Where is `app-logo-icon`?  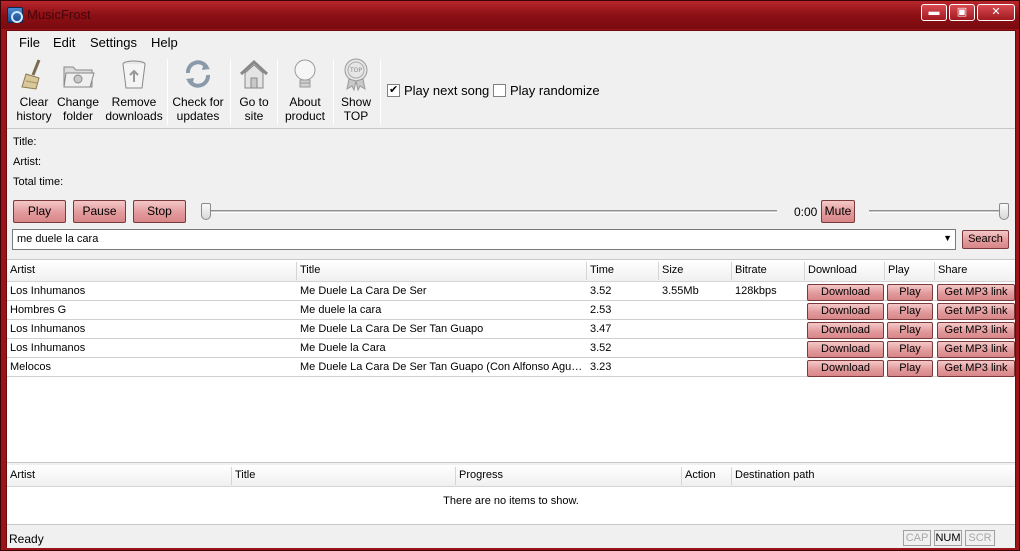
app-logo-icon is located at coordinates (15, 15).